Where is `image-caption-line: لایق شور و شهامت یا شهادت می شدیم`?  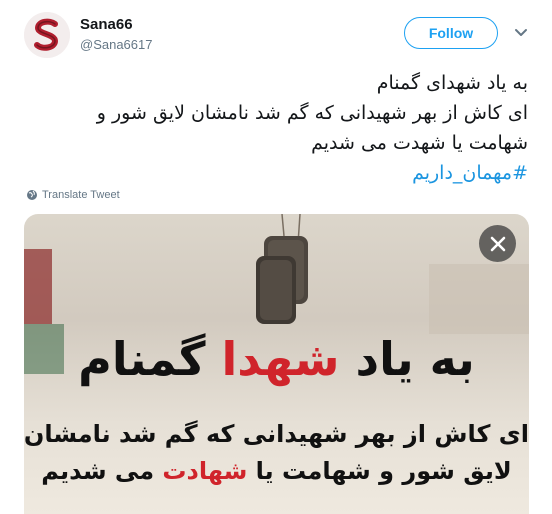
image-caption-line: لایق شور و شهامت یا شهادت می شدیم is located at coordinates (276, 471).